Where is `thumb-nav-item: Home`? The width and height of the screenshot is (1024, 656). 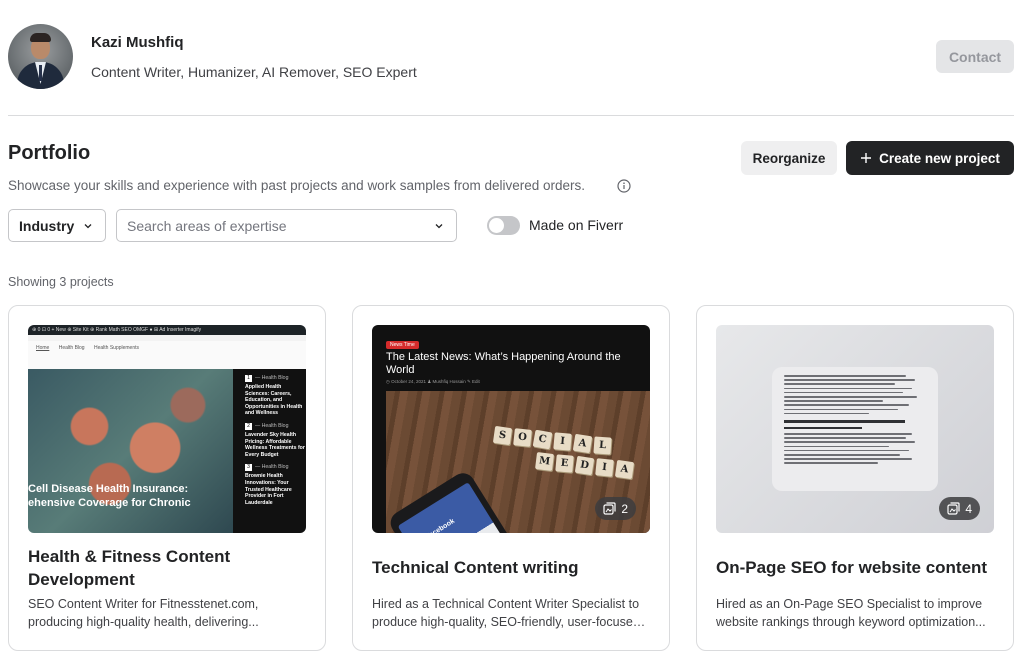
thumb-nav-item: Home is located at coordinates (43, 348).